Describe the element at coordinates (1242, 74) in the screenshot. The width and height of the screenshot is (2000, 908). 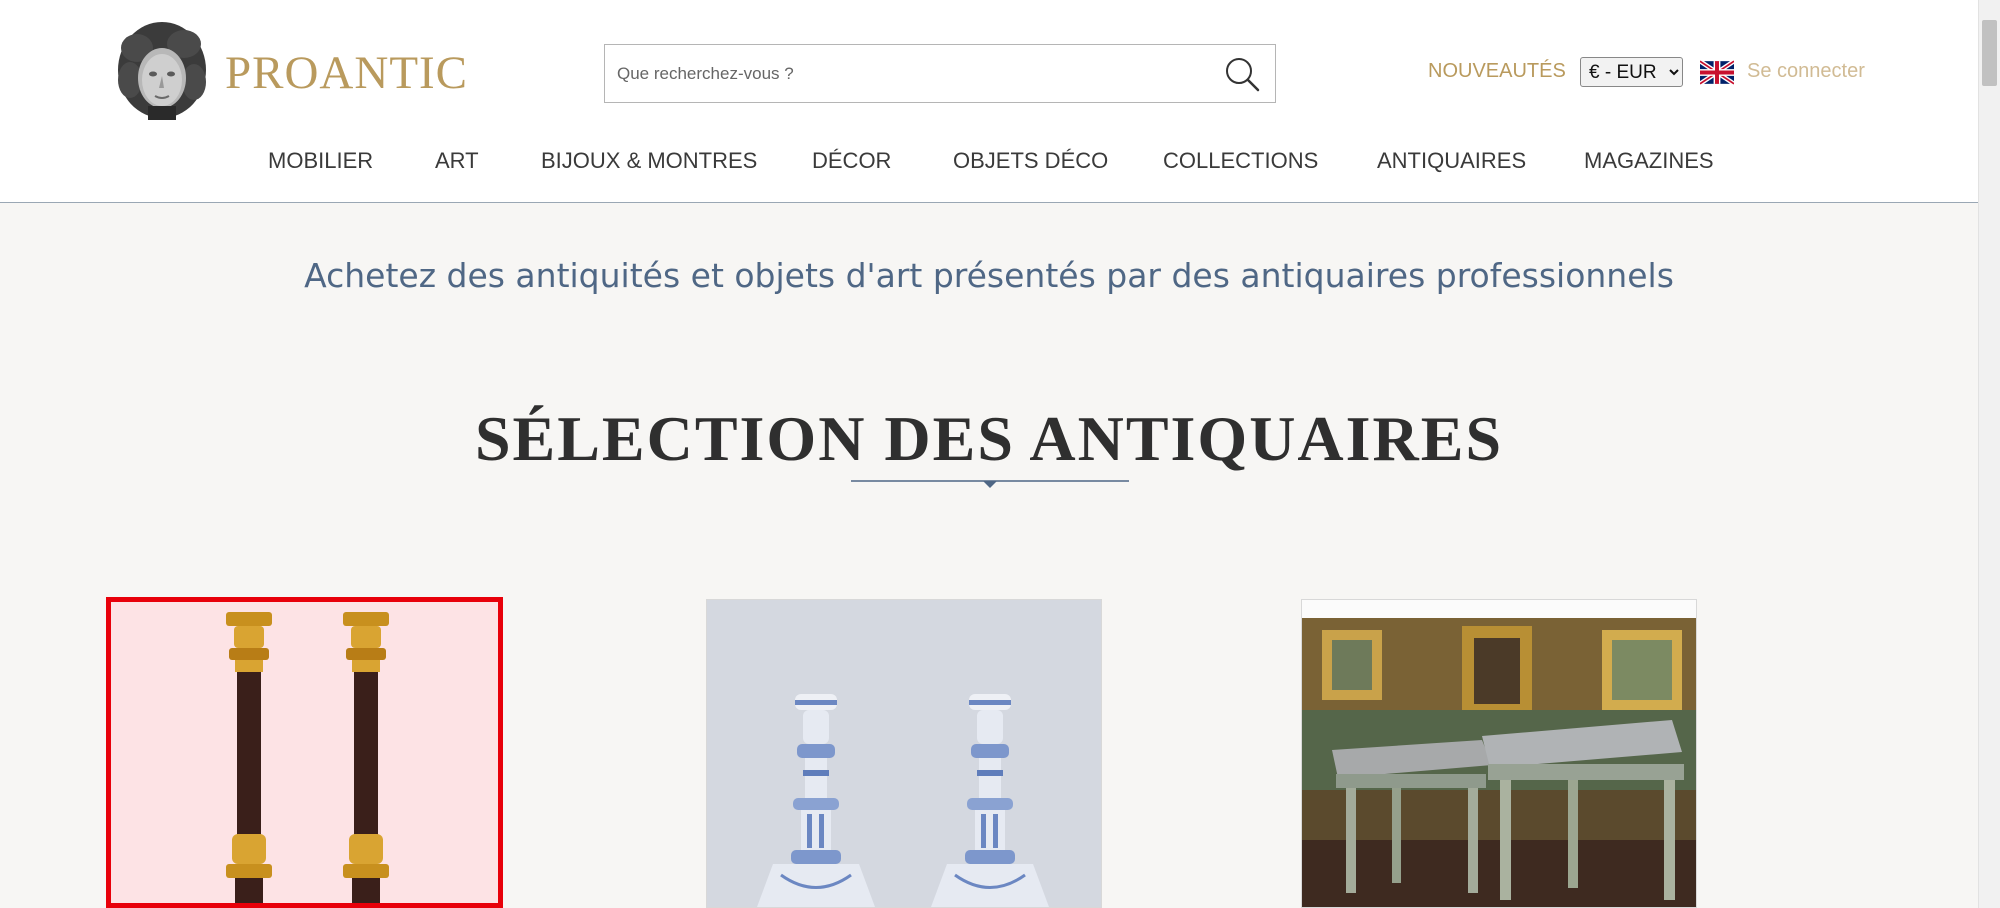
I see `search-icon` at that location.